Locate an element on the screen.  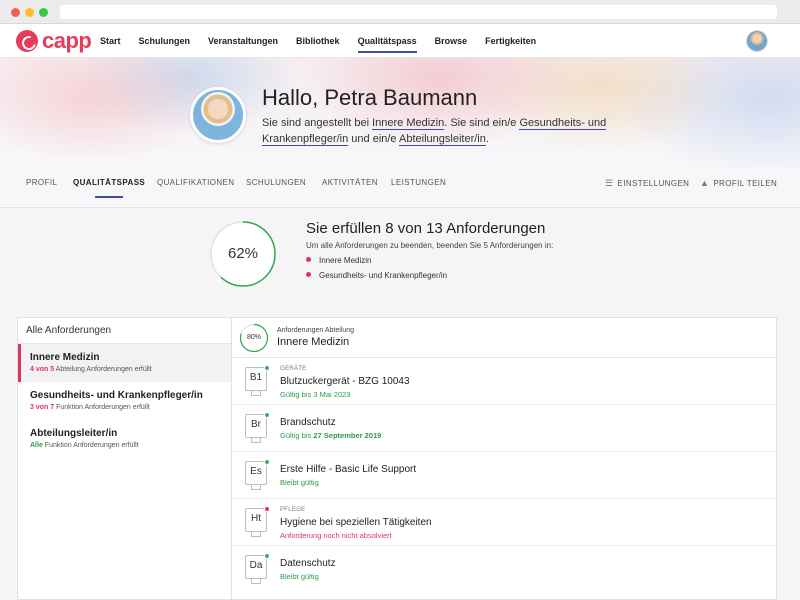
summary-item-label: Gesundheits- und Krankenpfleger/in is located at coordinates (383, 275).